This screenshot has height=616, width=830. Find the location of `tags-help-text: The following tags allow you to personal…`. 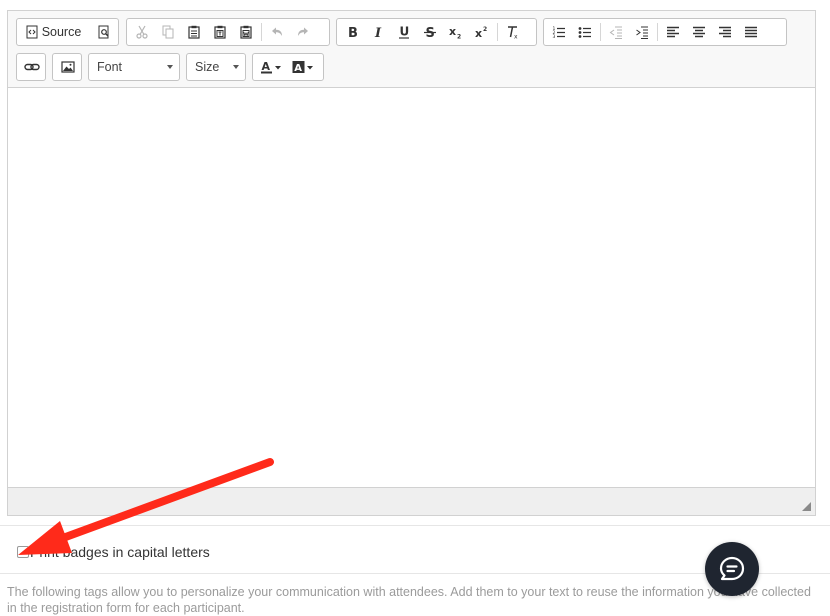

tags-help-text: The following tags allow you to personal… is located at coordinates (409, 600).